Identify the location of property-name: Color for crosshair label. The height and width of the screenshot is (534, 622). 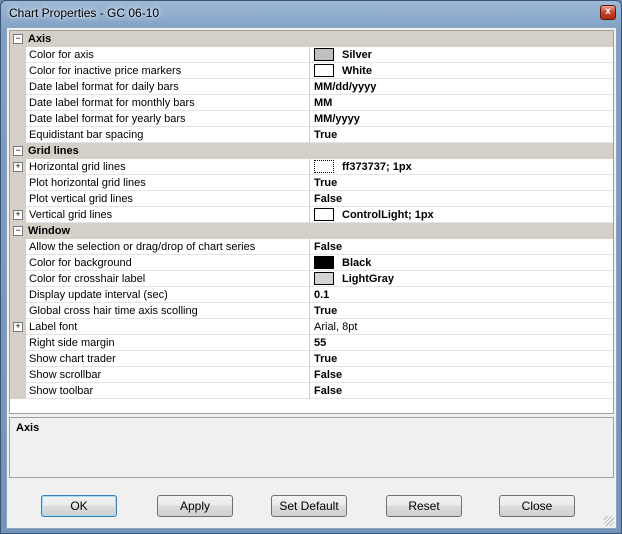
(87, 279).